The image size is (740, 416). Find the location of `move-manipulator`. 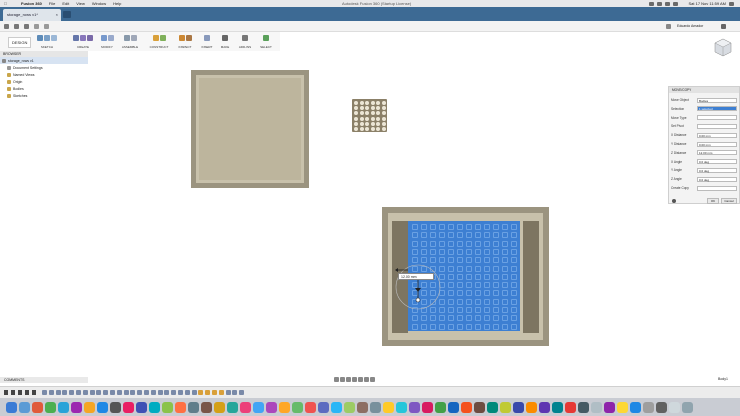

move-manipulator is located at coordinates (420, 285).